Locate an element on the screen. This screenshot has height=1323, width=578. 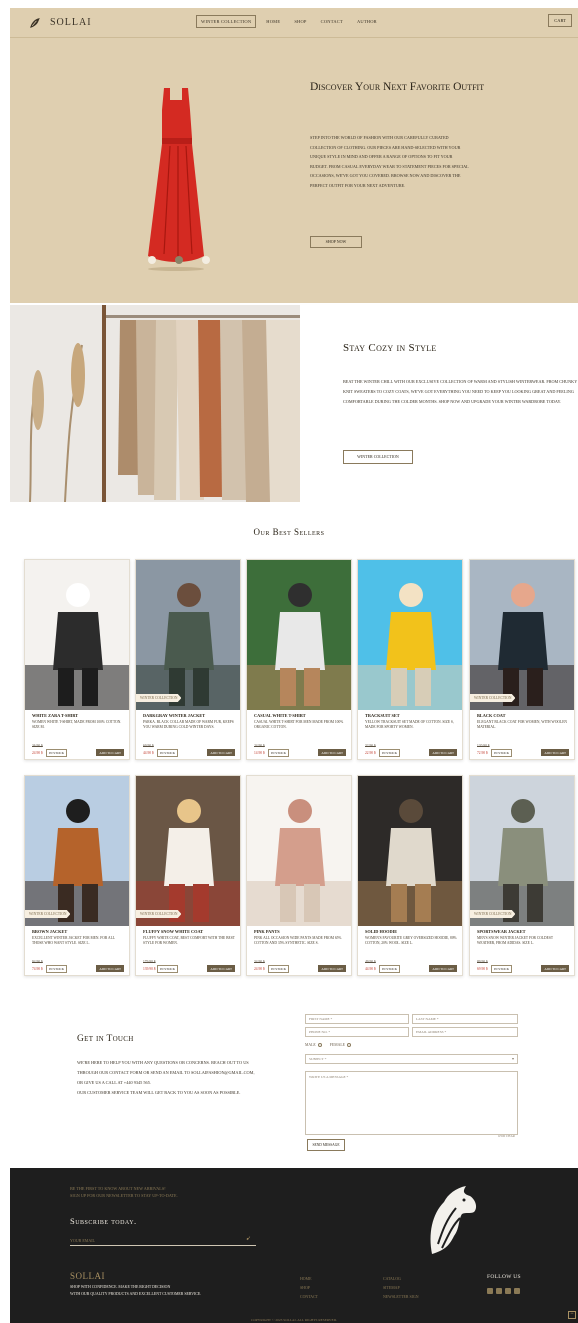
char-counter: 0/500 CHAR is located at coordinates (506, 1136).